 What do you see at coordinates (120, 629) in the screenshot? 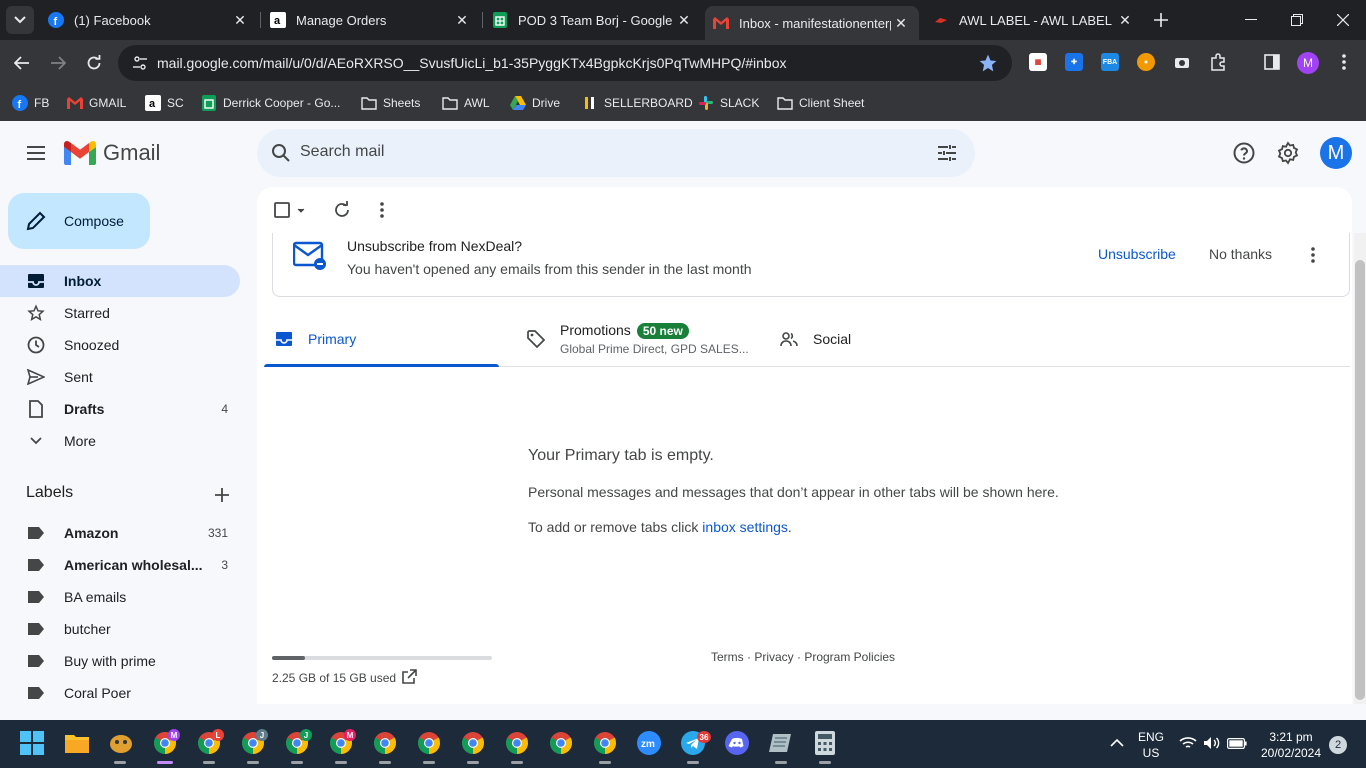
I see `label-item-butcher: butcher` at bounding box center [120, 629].